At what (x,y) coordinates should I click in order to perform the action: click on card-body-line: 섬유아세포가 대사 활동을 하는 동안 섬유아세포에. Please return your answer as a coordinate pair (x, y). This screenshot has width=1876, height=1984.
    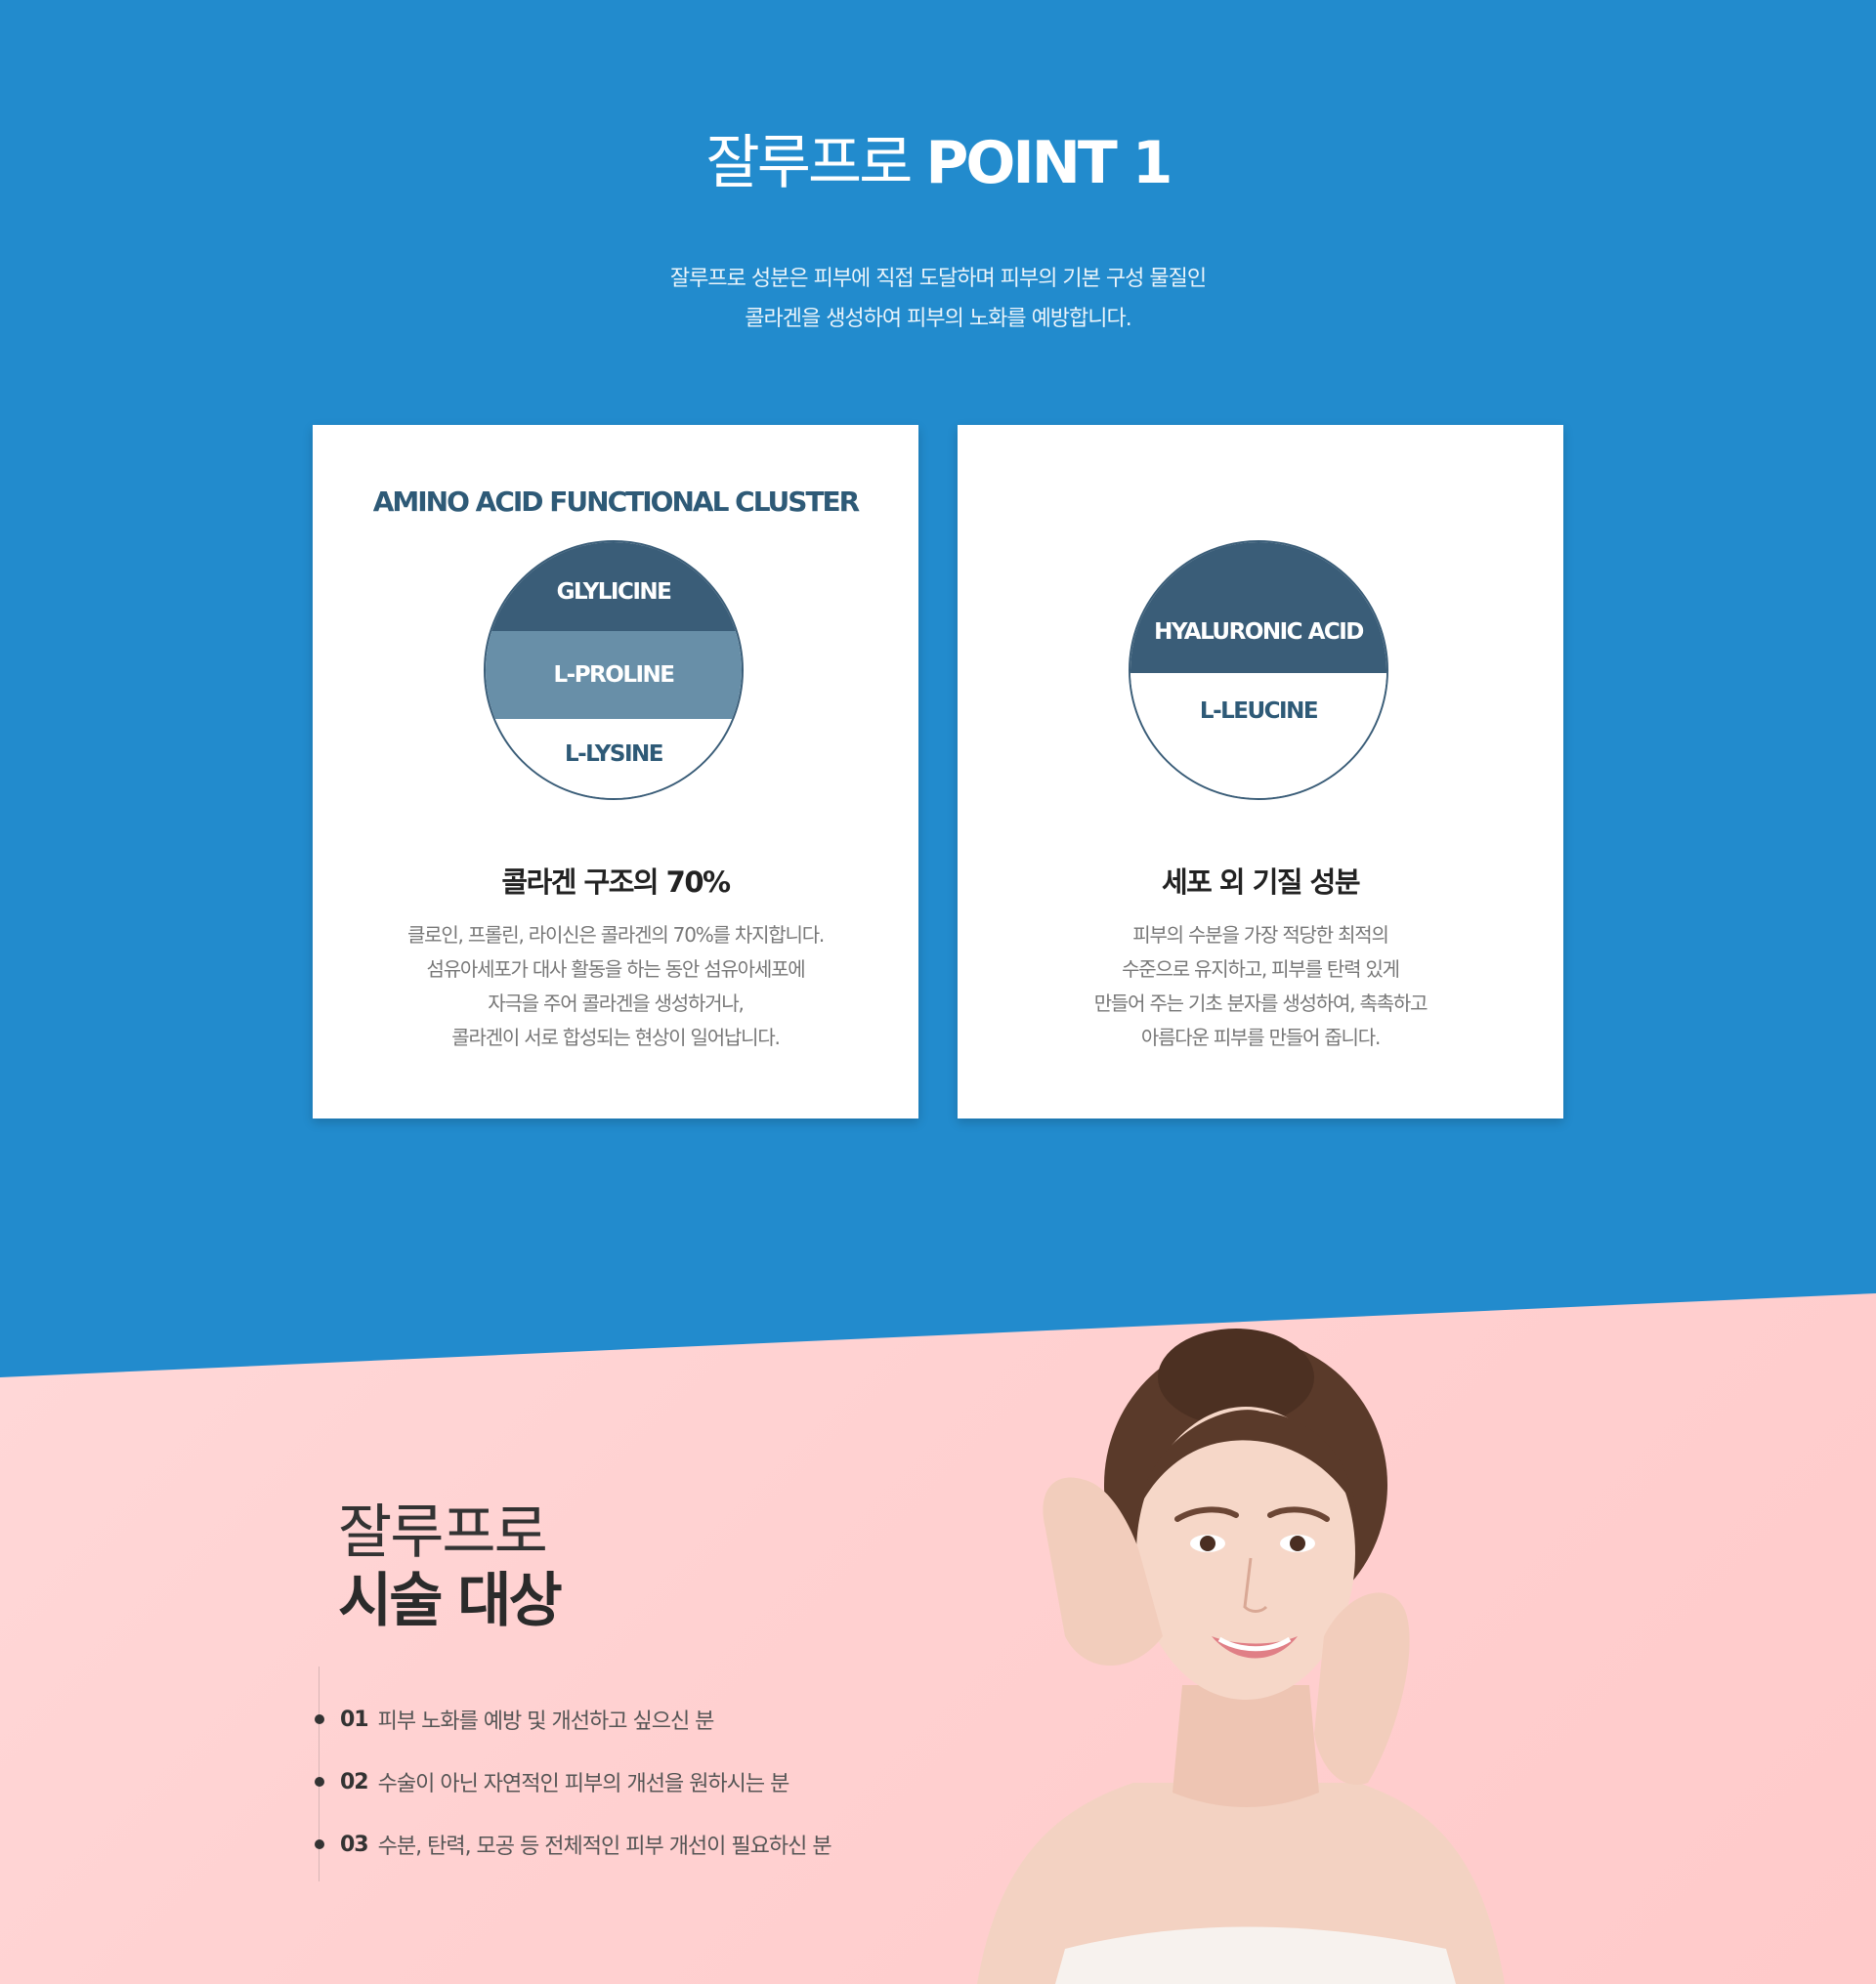
    Looking at the image, I should click on (616, 969).